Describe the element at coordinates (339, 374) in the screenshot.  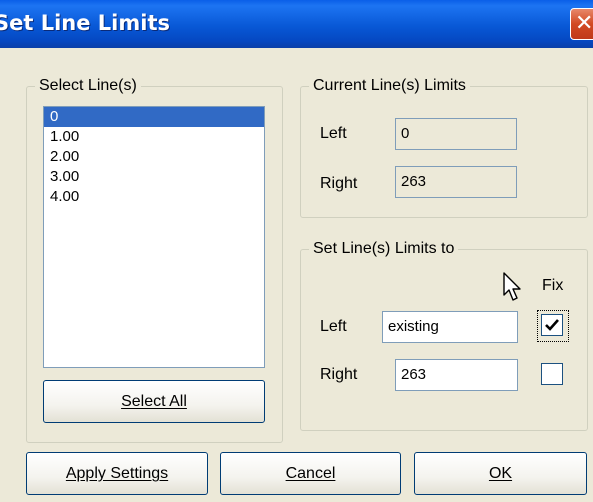
I see `set-right-label: Right` at that location.